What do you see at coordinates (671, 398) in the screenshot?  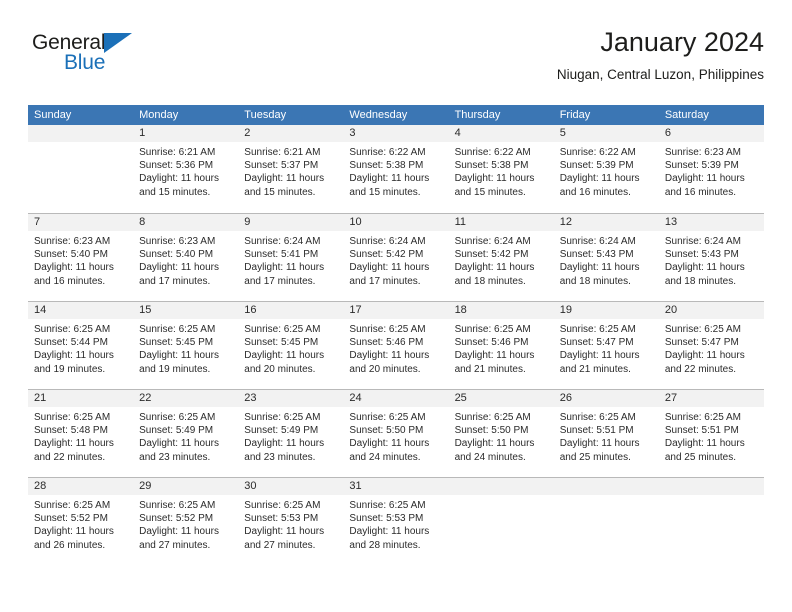 I see `day-number: 27` at bounding box center [671, 398].